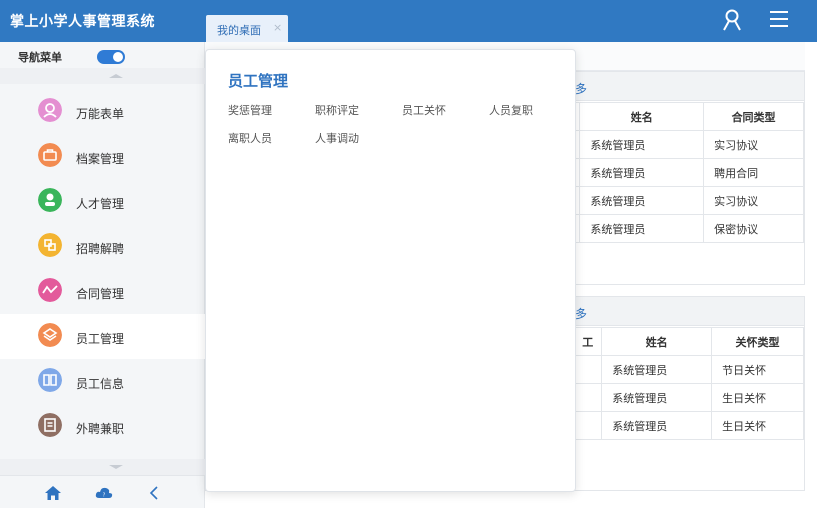 This screenshot has width=817, height=519. What do you see at coordinates (424, 110) in the screenshot?
I see `submenu-item-employee-care: 员工关怀` at bounding box center [424, 110].